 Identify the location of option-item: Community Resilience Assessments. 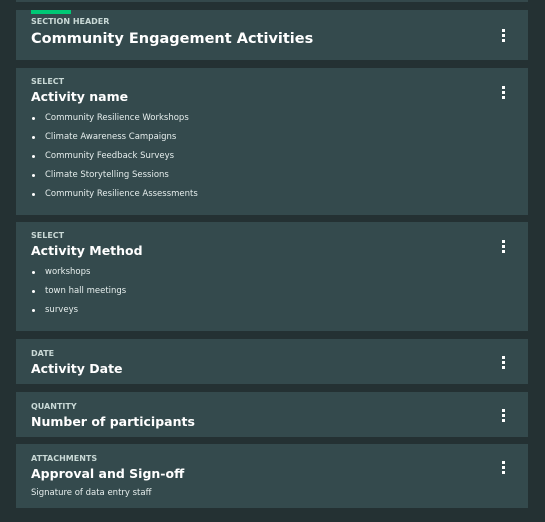
(272, 198).